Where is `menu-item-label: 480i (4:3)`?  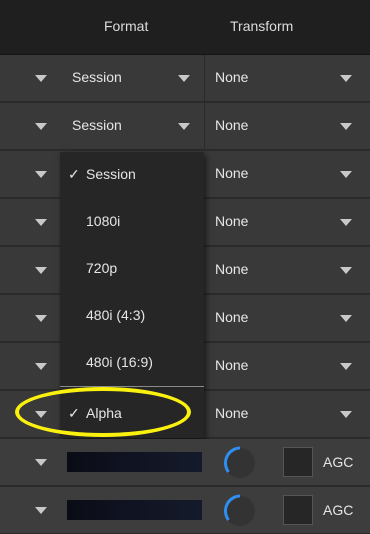
menu-item-label: 480i (4:3) is located at coordinates (116, 315).